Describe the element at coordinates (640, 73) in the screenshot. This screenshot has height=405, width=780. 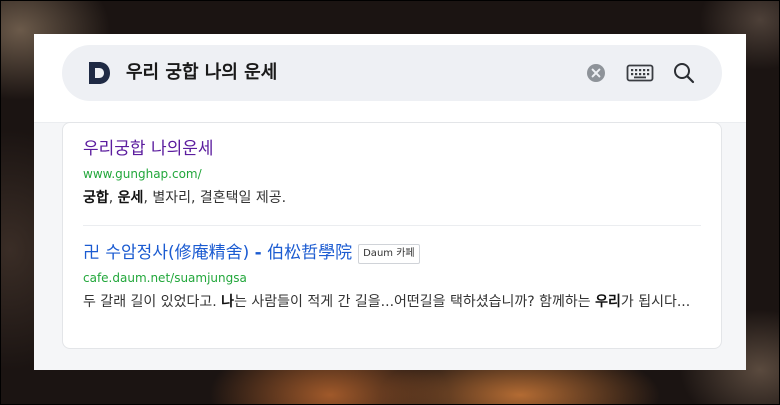
I see `keyboard-icon` at that location.